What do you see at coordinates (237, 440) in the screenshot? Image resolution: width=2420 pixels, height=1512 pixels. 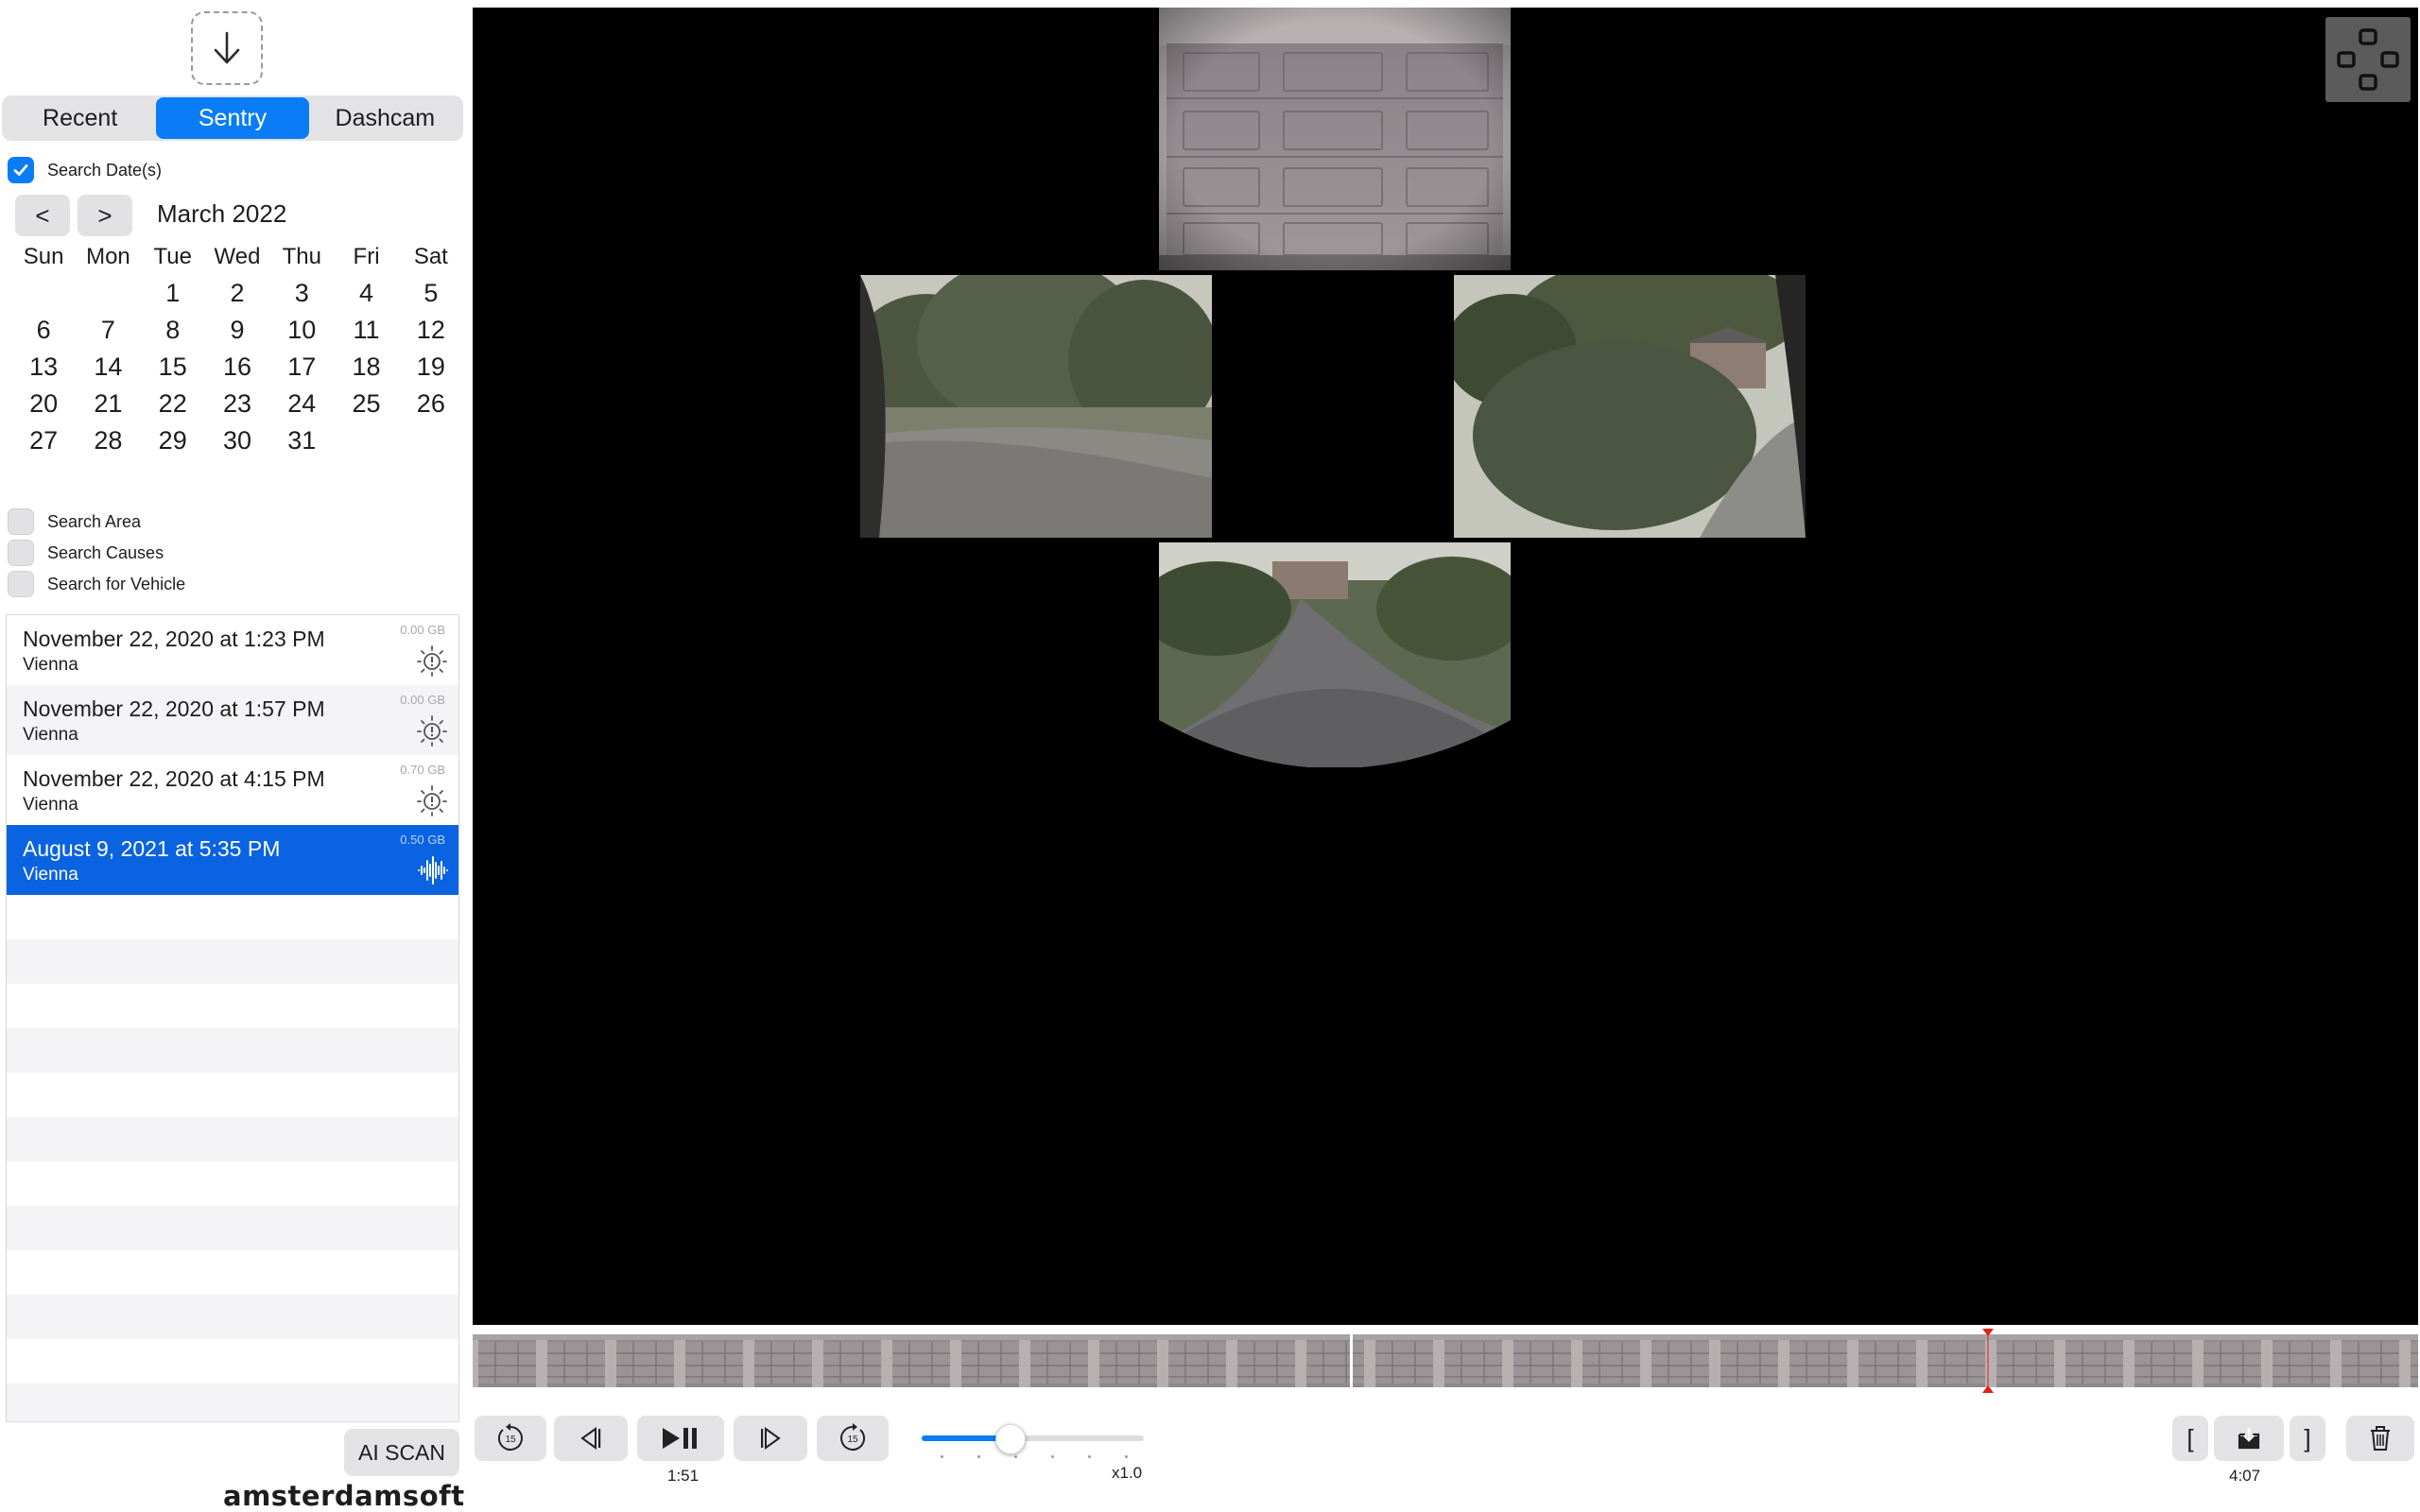 I see `calendar-day: 30` at bounding box center [237, 440].